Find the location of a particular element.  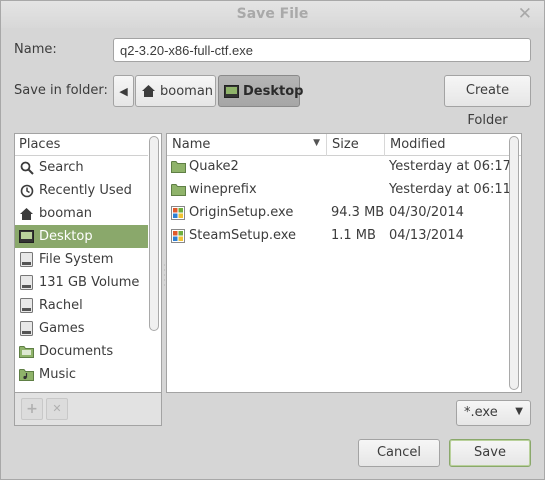

path-back-button: ◀ is located at coordinates (123, 91).